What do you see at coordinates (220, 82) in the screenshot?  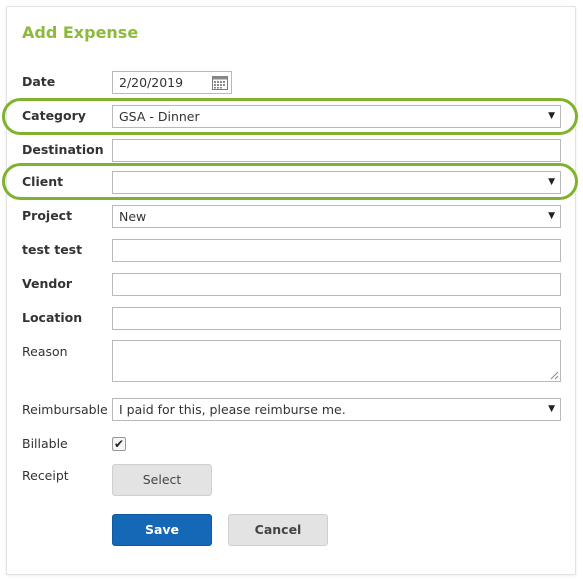 I see `calendar-icon` at bounding box center [220, 82].